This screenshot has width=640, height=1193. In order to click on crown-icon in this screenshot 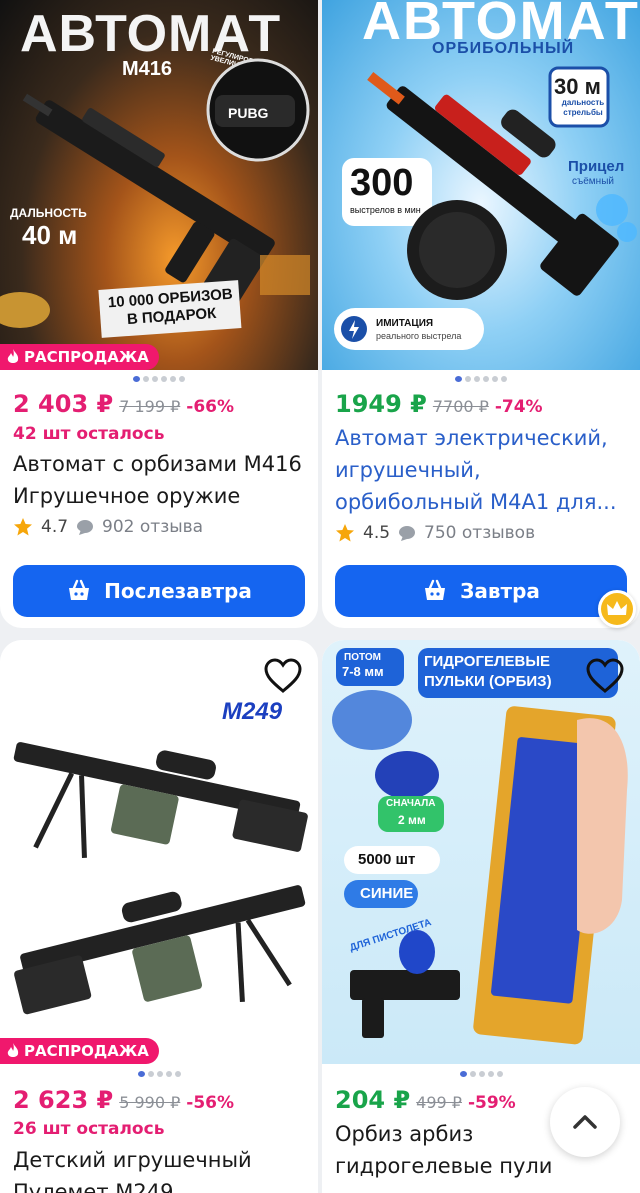, I will do `click(617, 608)`.